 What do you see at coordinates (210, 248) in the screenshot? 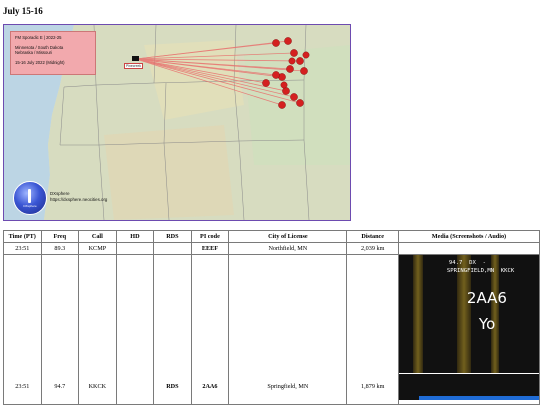
I see `pi-cell: EEEF` at bounding box center [210, 248].